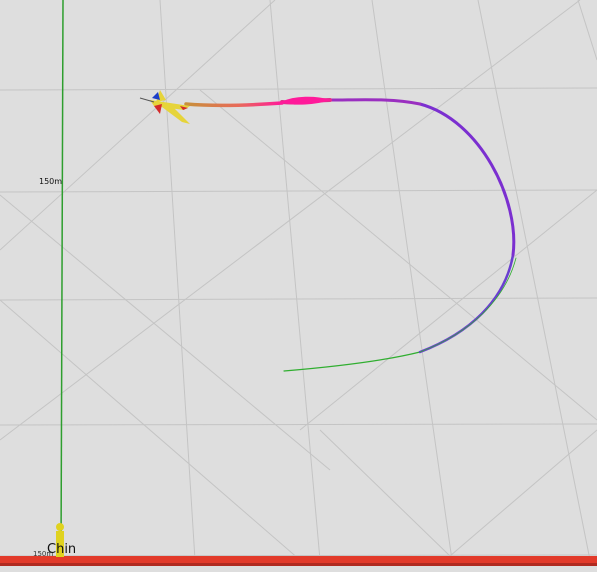 Image resolution: width=597 pixels, height=572 pixels. What do you see at coordinates (298, 559) in the screenshot?
I see `runway-edge` at bounding box center [298, 559].